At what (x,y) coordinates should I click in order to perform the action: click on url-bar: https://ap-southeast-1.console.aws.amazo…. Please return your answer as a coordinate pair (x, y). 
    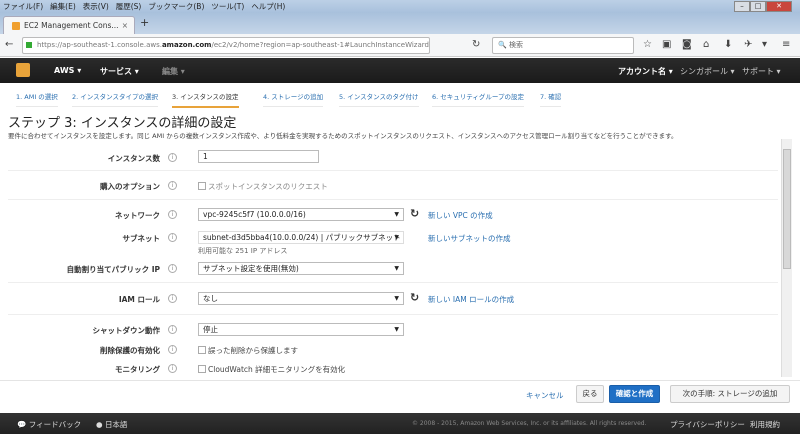
    Looking at the image, I should click on (226, 45).